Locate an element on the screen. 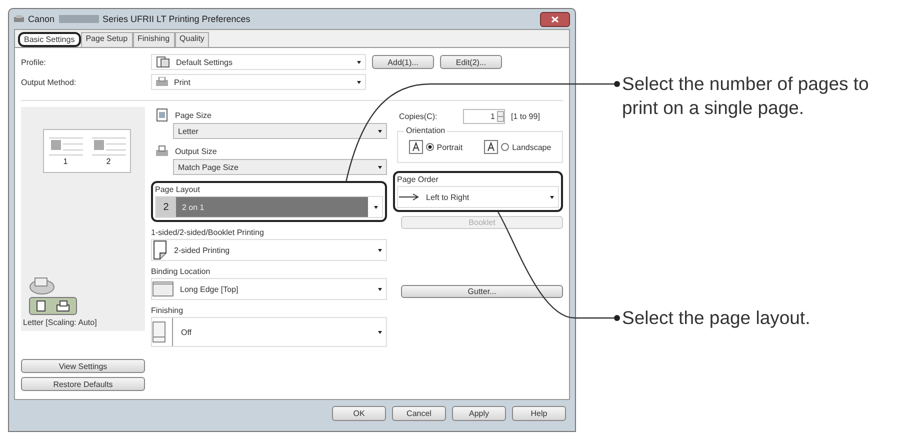 The image size is (904, 440). close-icon is located at coordinates (555, 19).